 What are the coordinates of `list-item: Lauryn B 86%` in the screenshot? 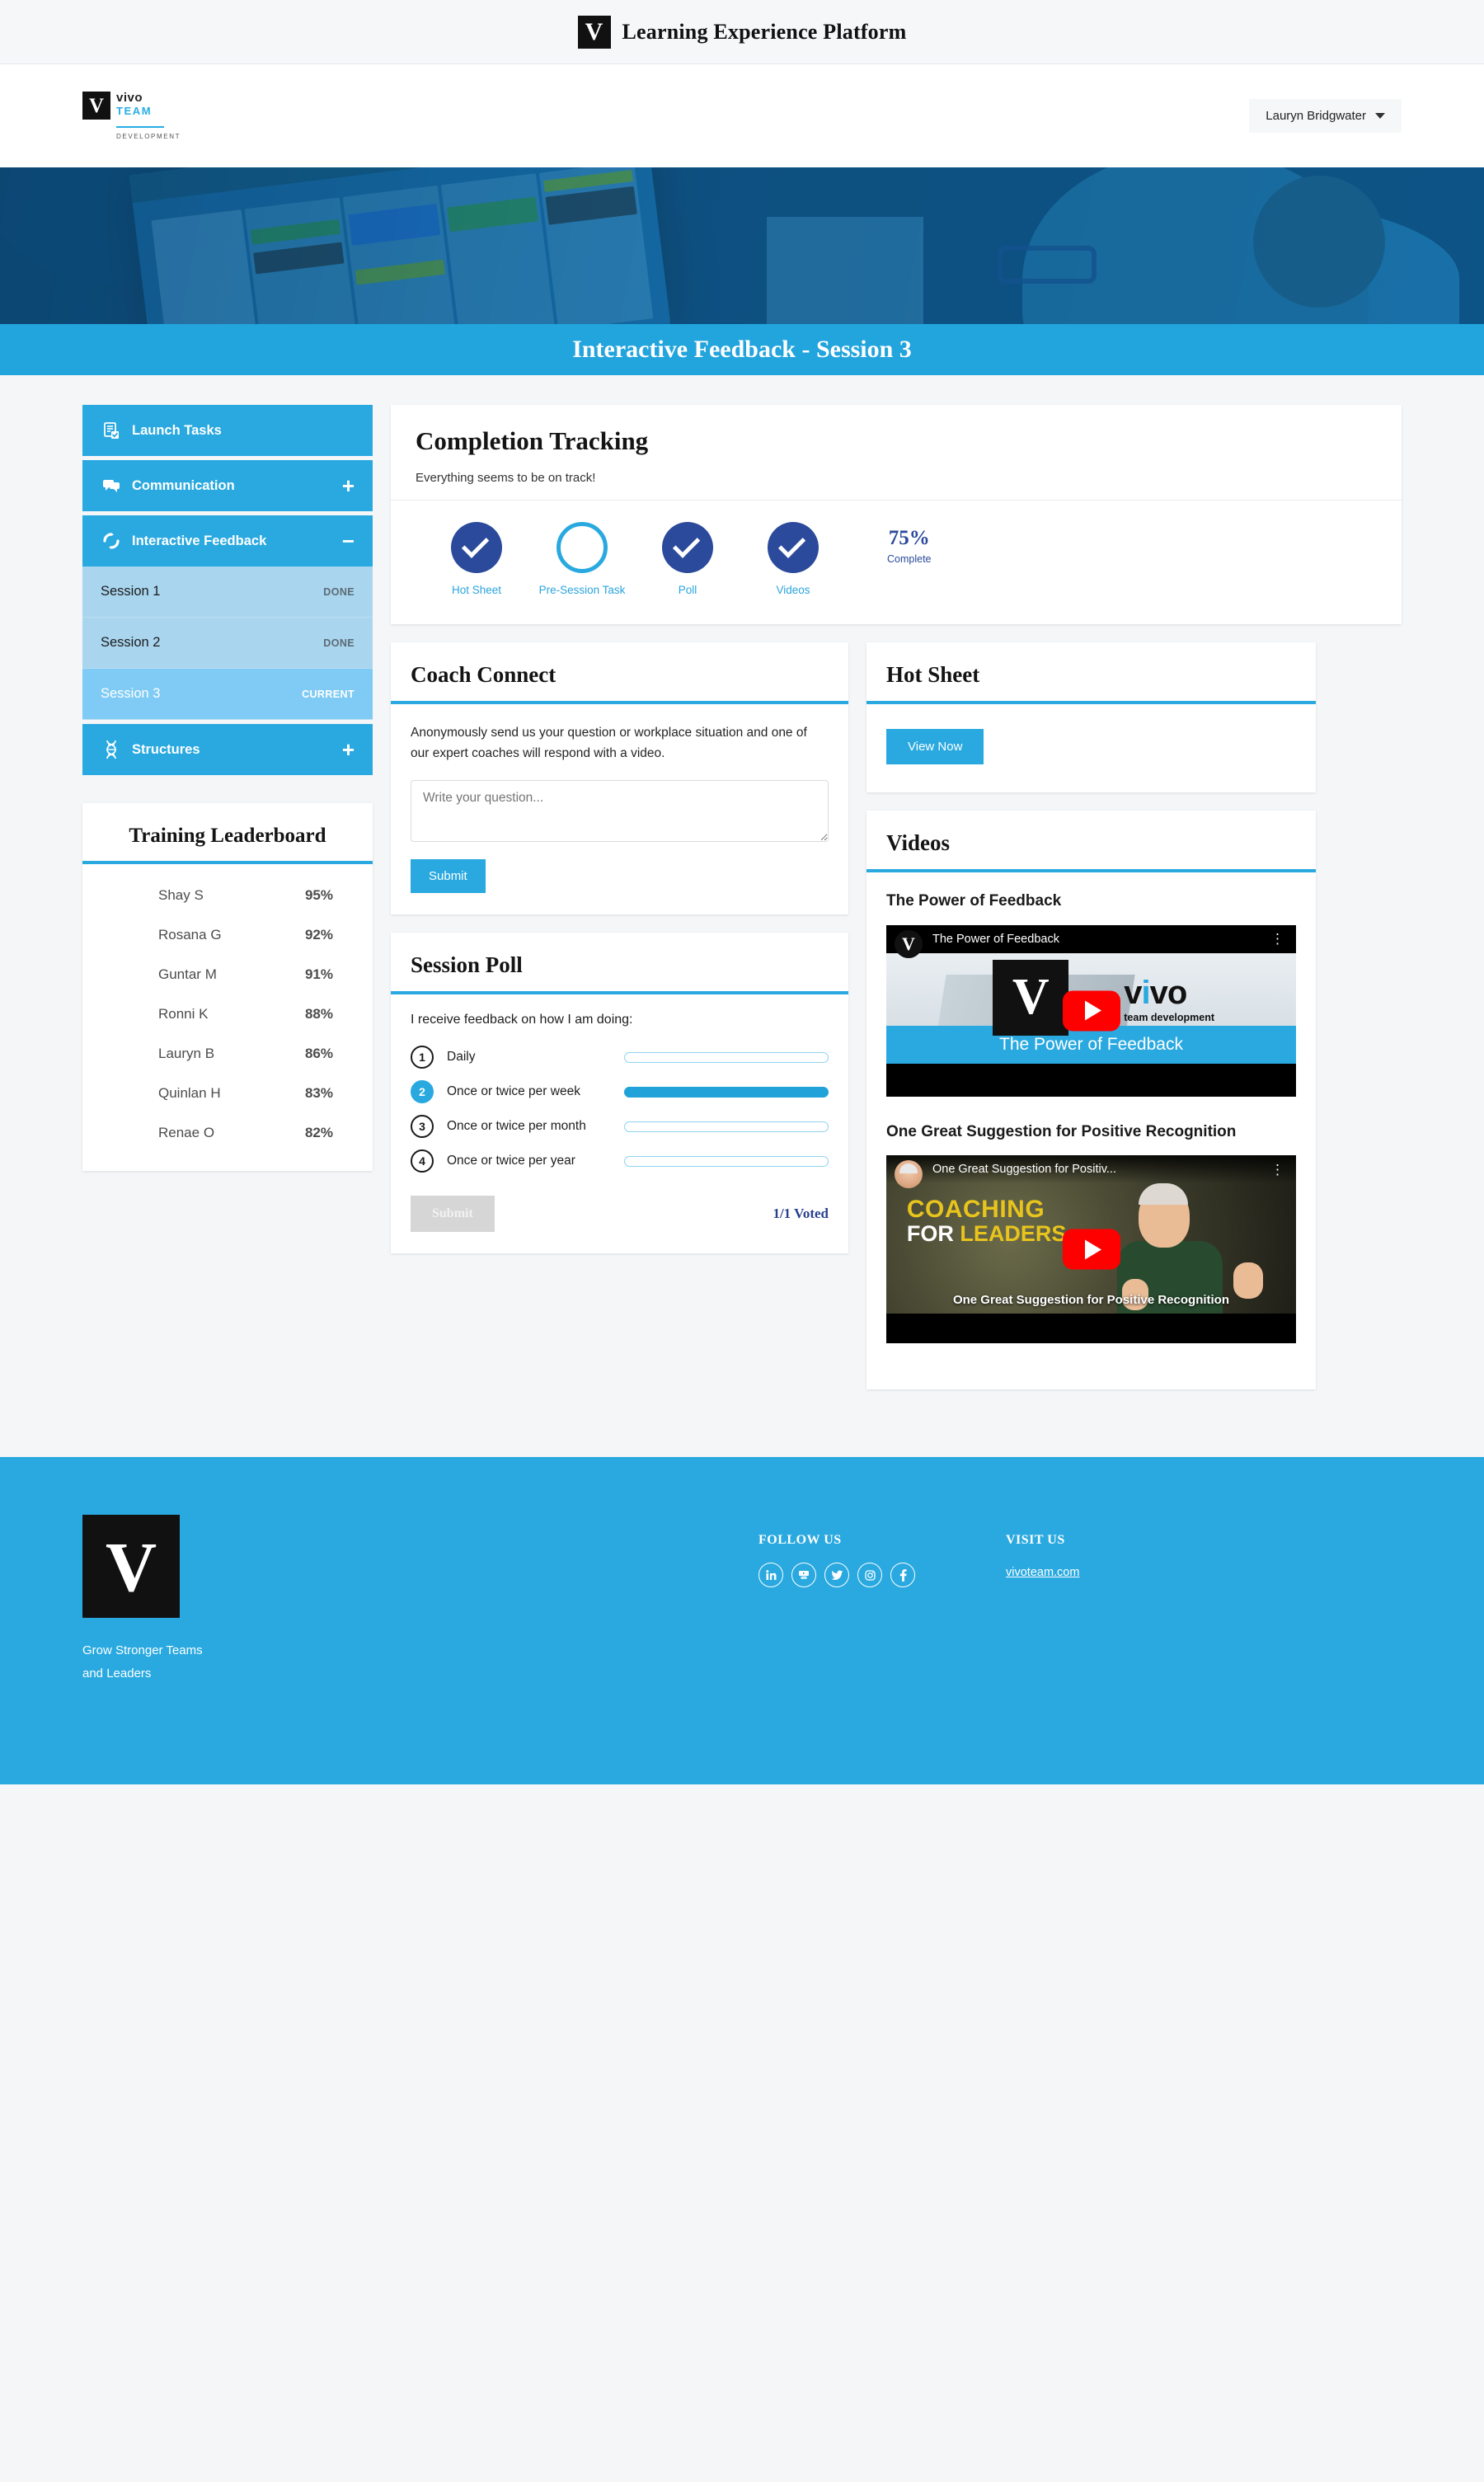 It's located at (228, 1054).